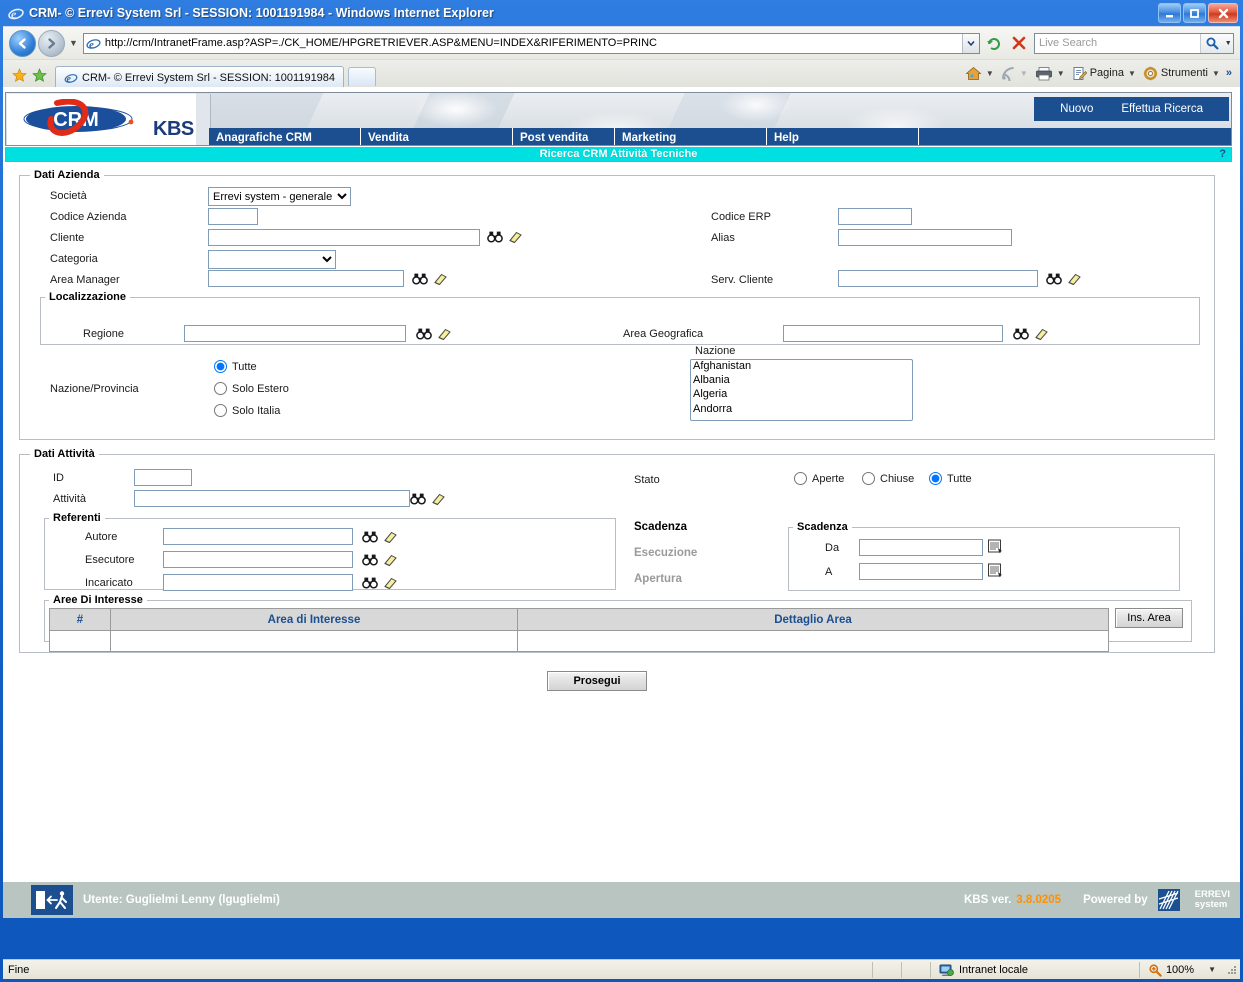  Describe the element at coordinates (1019, 43) in the screenshot. I see `stop-button` at that location.